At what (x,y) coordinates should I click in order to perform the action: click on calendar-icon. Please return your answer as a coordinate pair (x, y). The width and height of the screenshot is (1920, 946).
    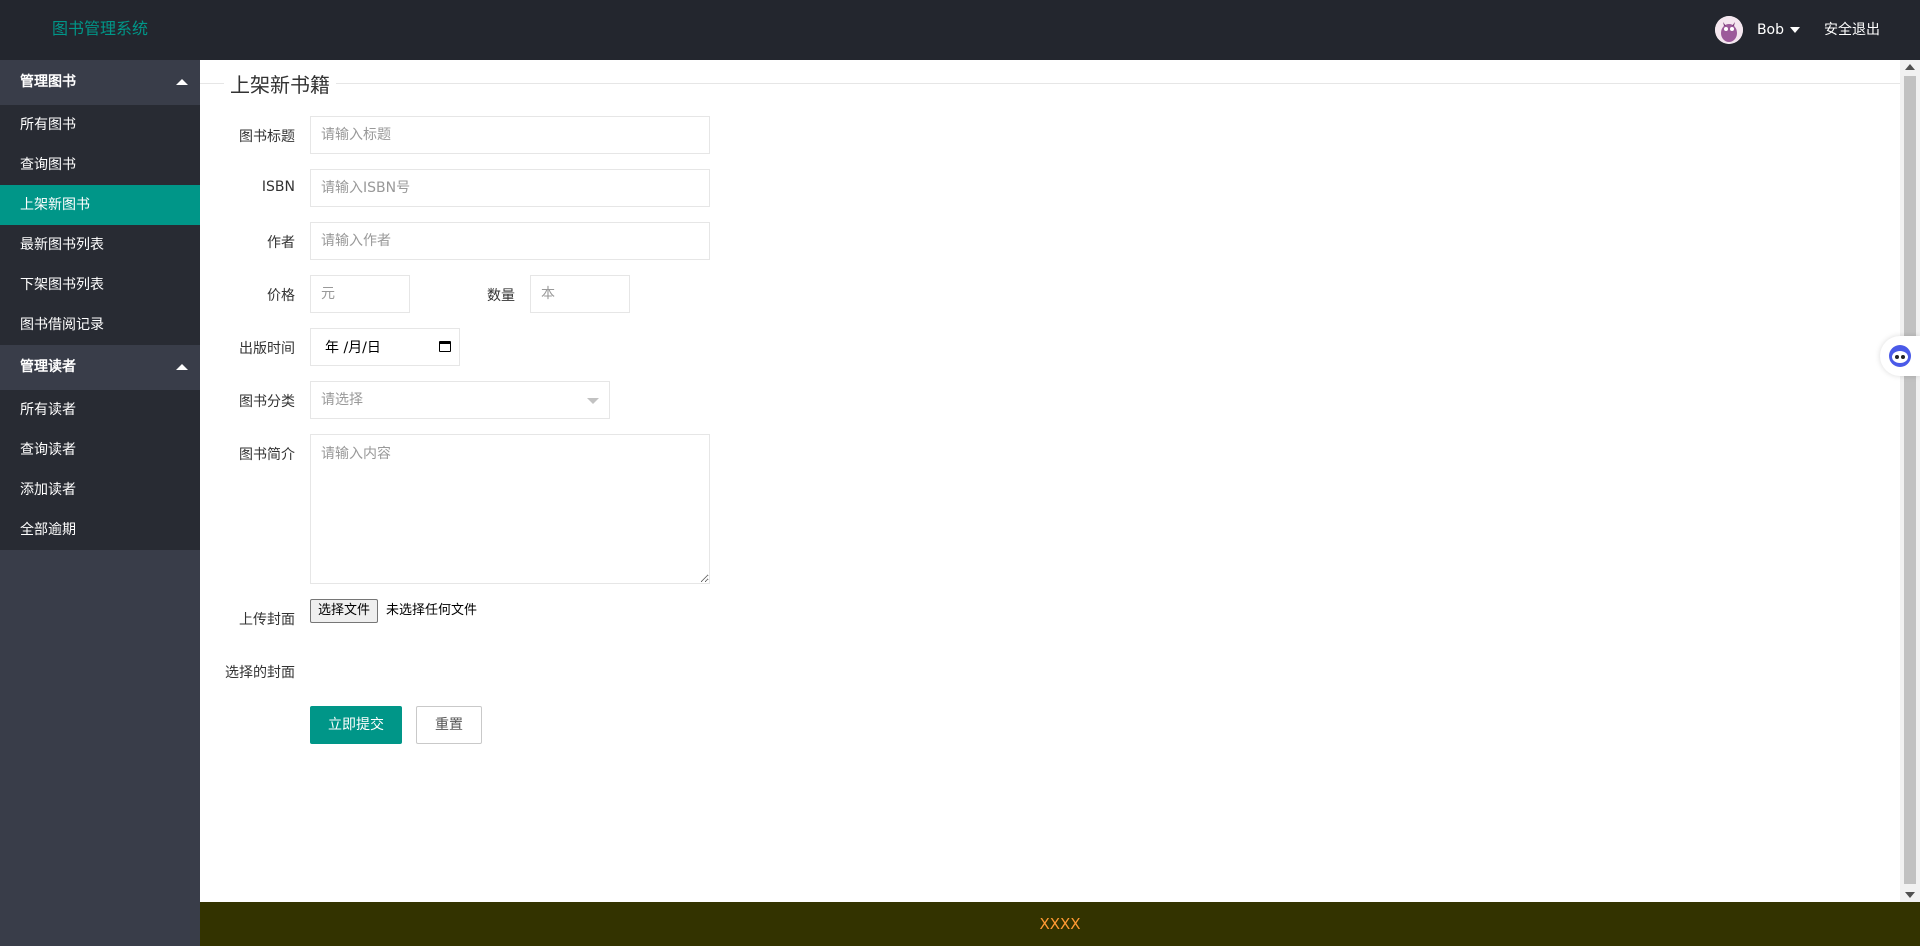
    Looking at the image, I should click on (445, 346).